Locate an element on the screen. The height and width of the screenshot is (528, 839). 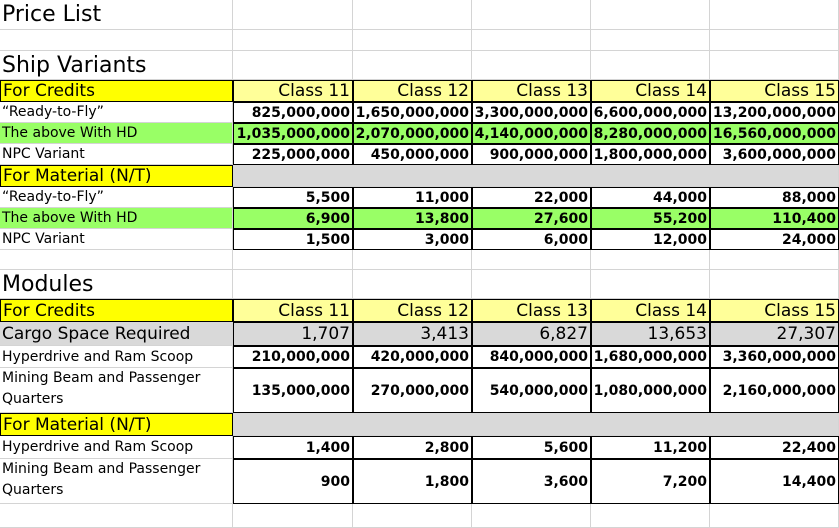
price-class-15: 2,160,000,000 is located at coordinates (774, 390).